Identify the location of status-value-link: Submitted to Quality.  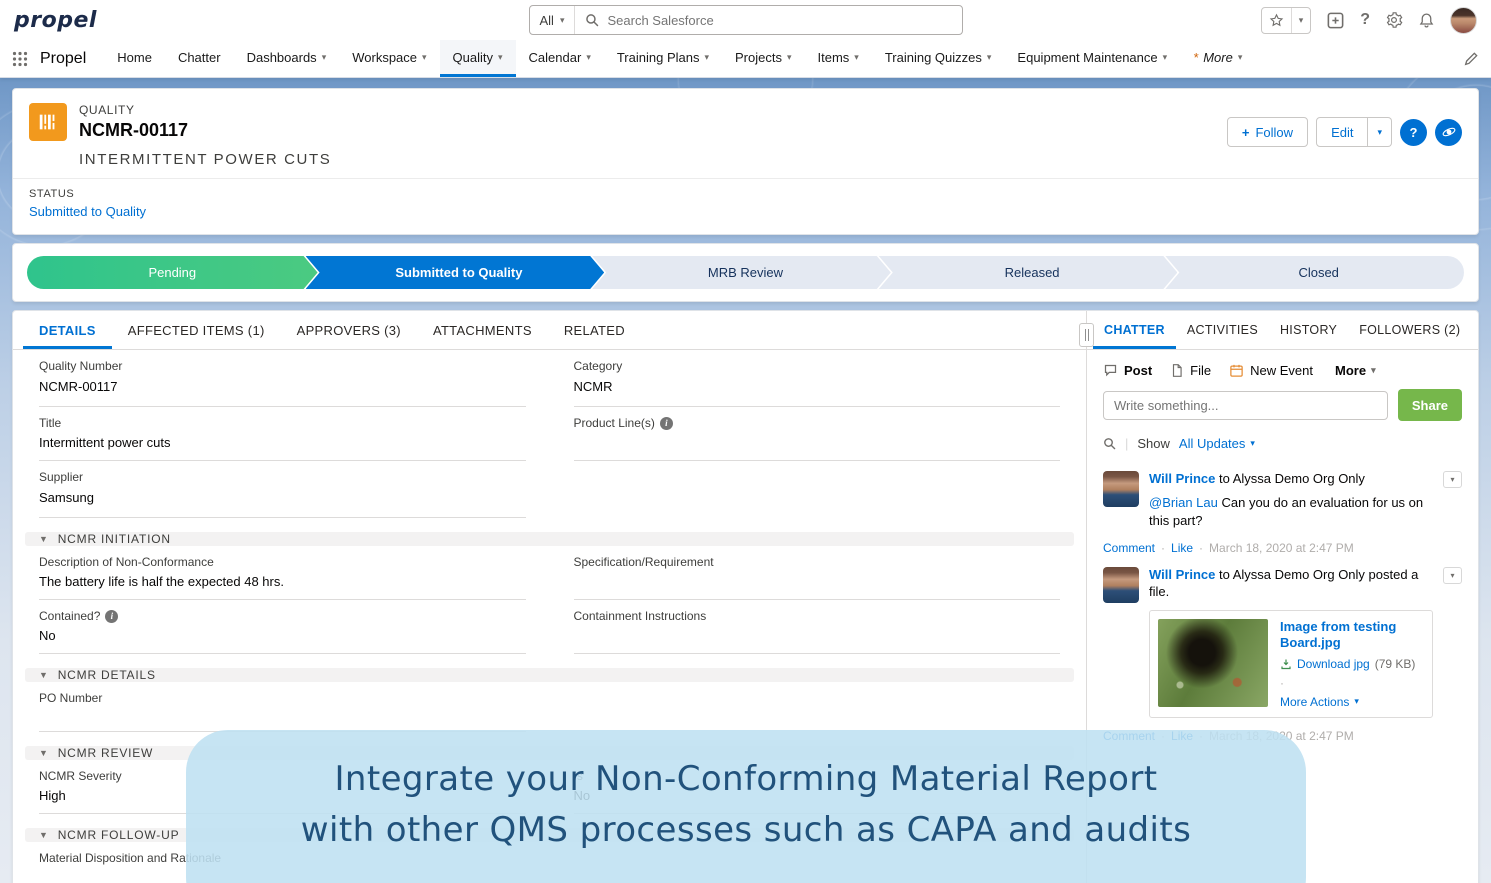
(87, 211).